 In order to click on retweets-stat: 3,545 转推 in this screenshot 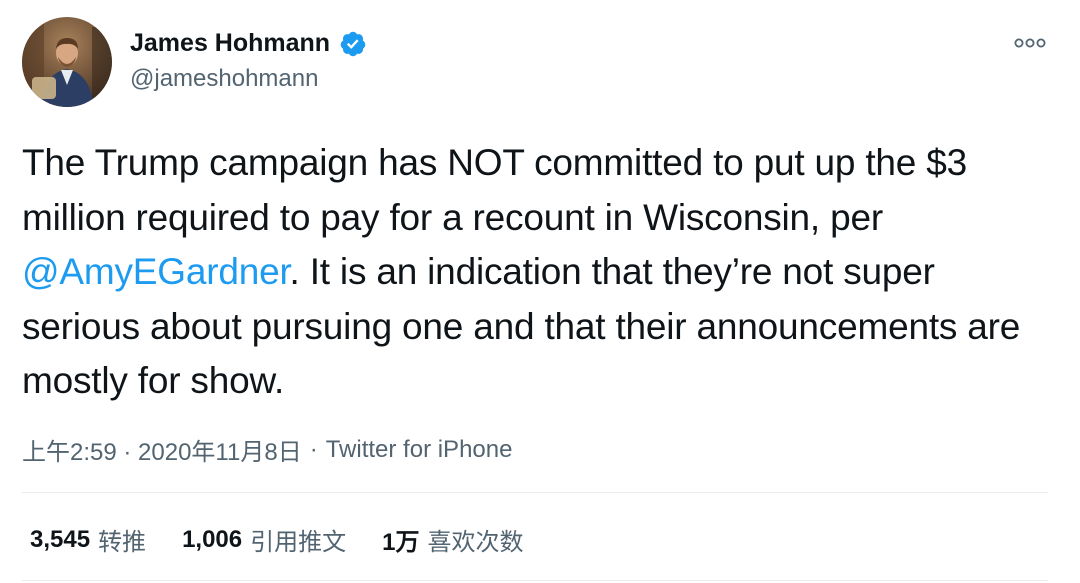, I will do `click(88, 539)`.